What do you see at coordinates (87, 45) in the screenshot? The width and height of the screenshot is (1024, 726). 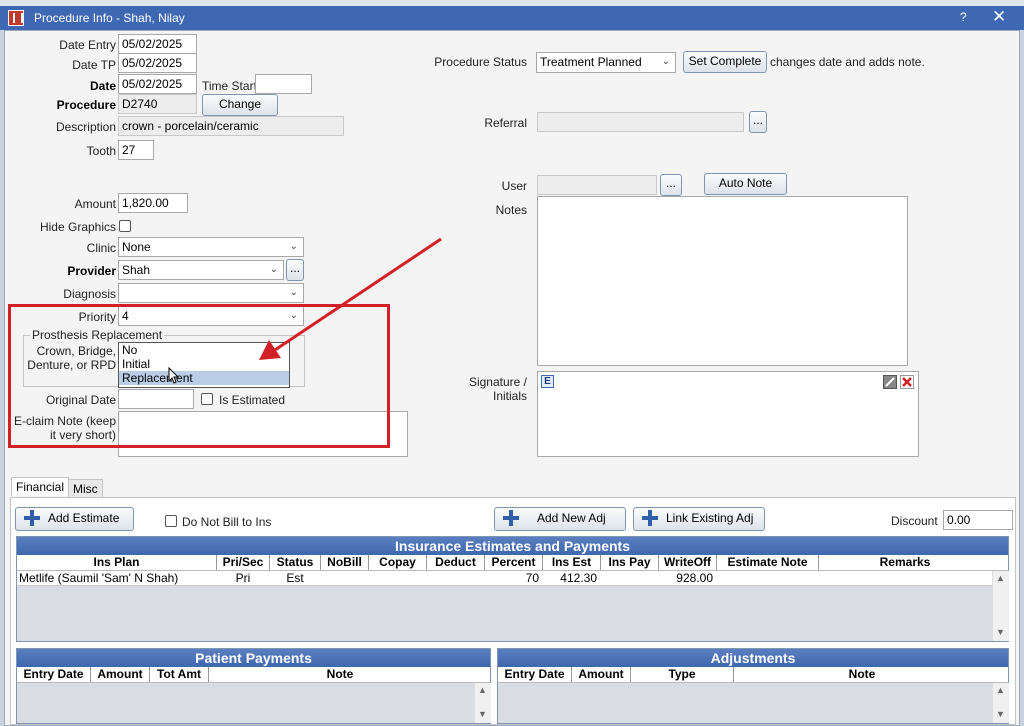 I see `date-entry-label: Date Entry` at bounding box center [87, 45].